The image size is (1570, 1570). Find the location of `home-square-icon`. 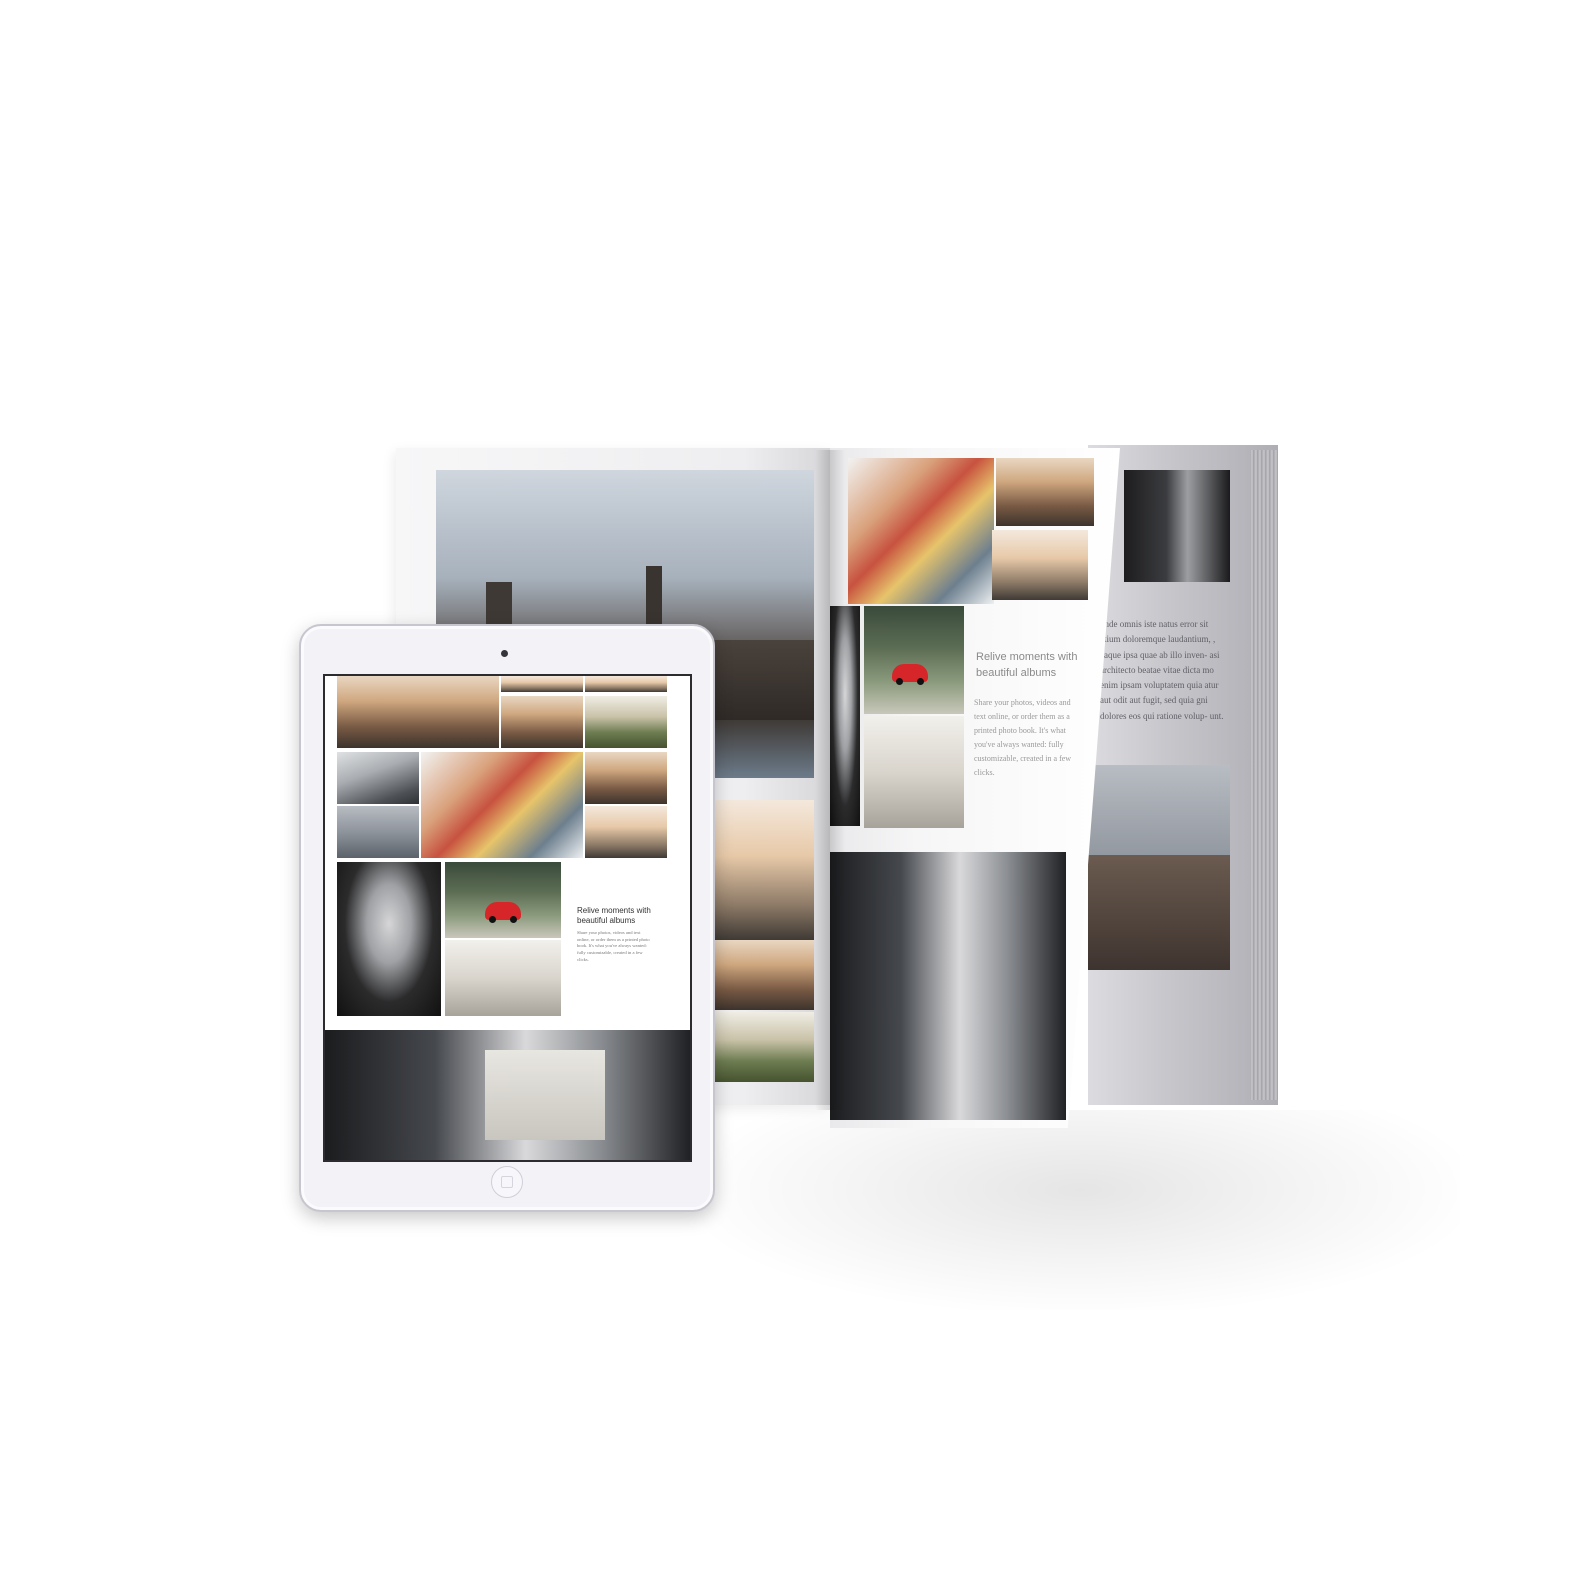

home-square-icon is located at coordinates (507, 1182).